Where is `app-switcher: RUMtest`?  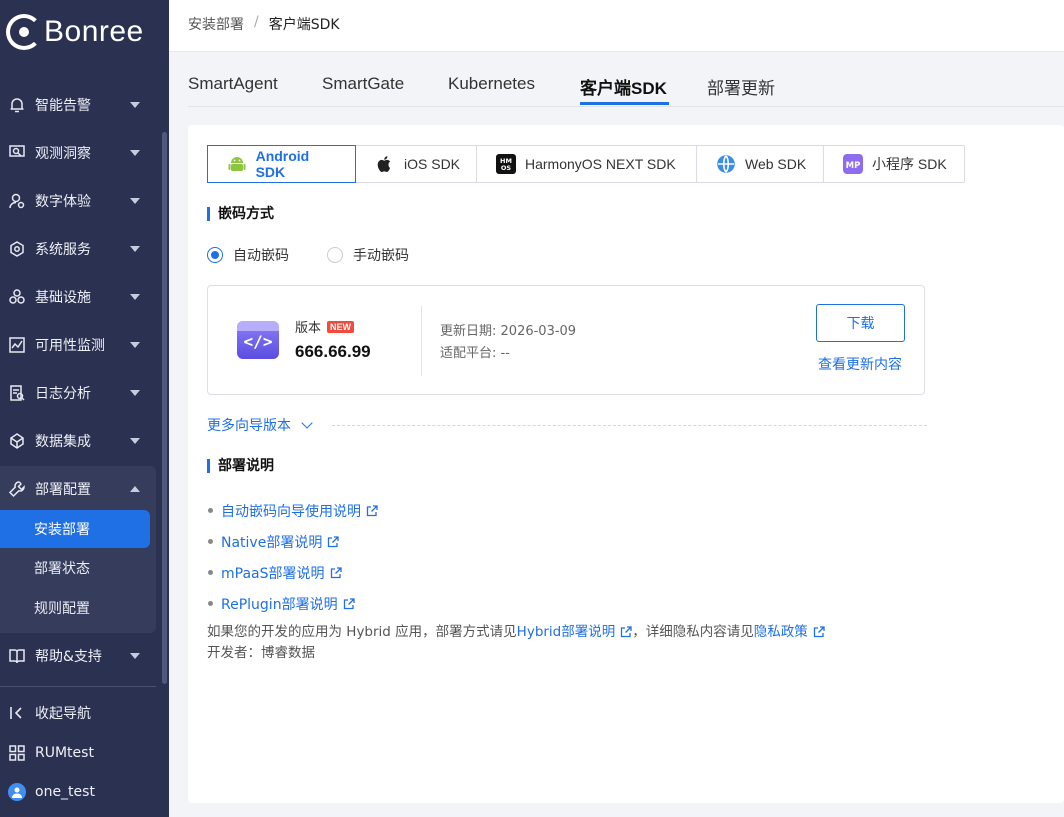
app-switcher: RUMtest is located at coordinates (78, 753).